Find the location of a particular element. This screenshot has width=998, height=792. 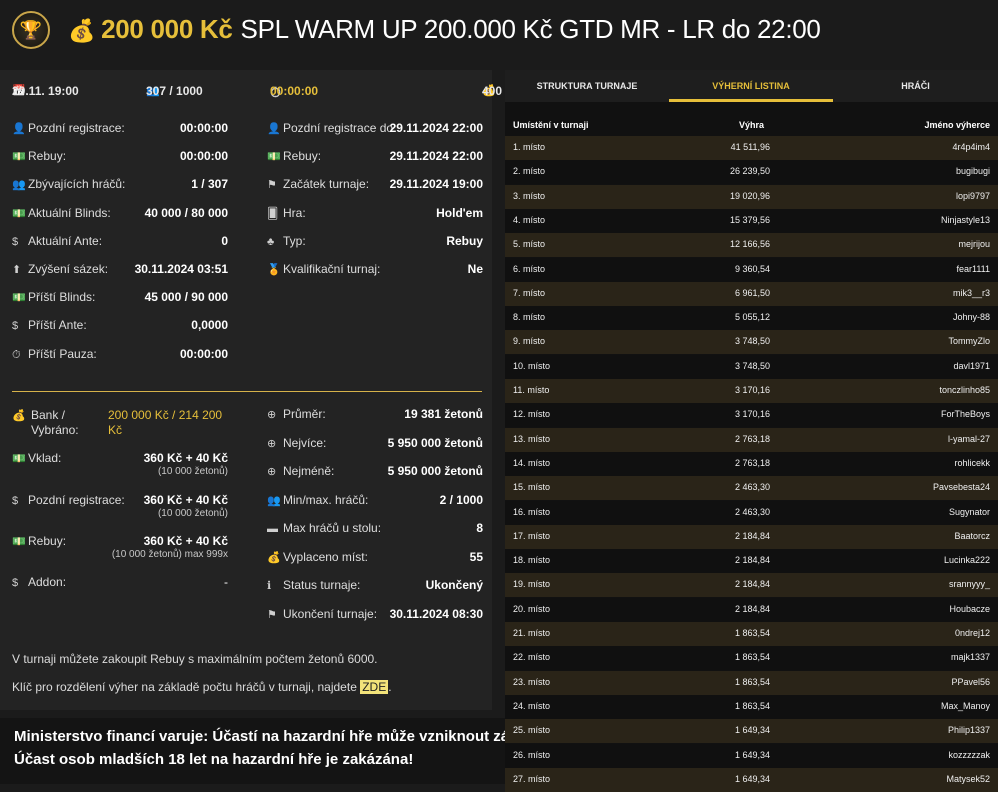

detail-row: ♣ Typ: Rebuy is located at coordinates (375, 240).